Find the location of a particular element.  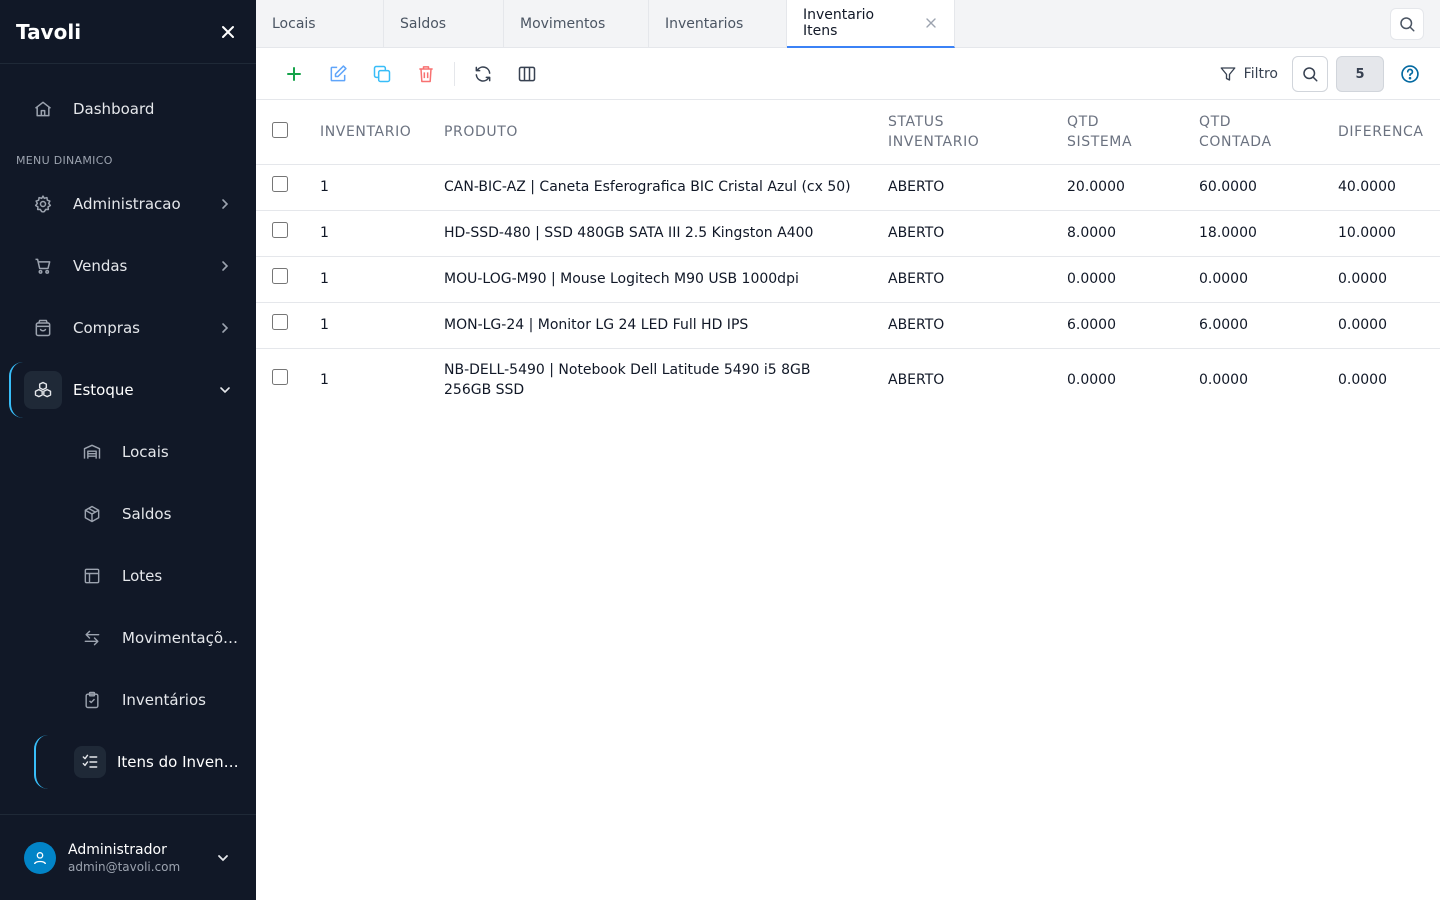

sidebar-subitem-saldos: Saldos is located at coordinates (128, 514).